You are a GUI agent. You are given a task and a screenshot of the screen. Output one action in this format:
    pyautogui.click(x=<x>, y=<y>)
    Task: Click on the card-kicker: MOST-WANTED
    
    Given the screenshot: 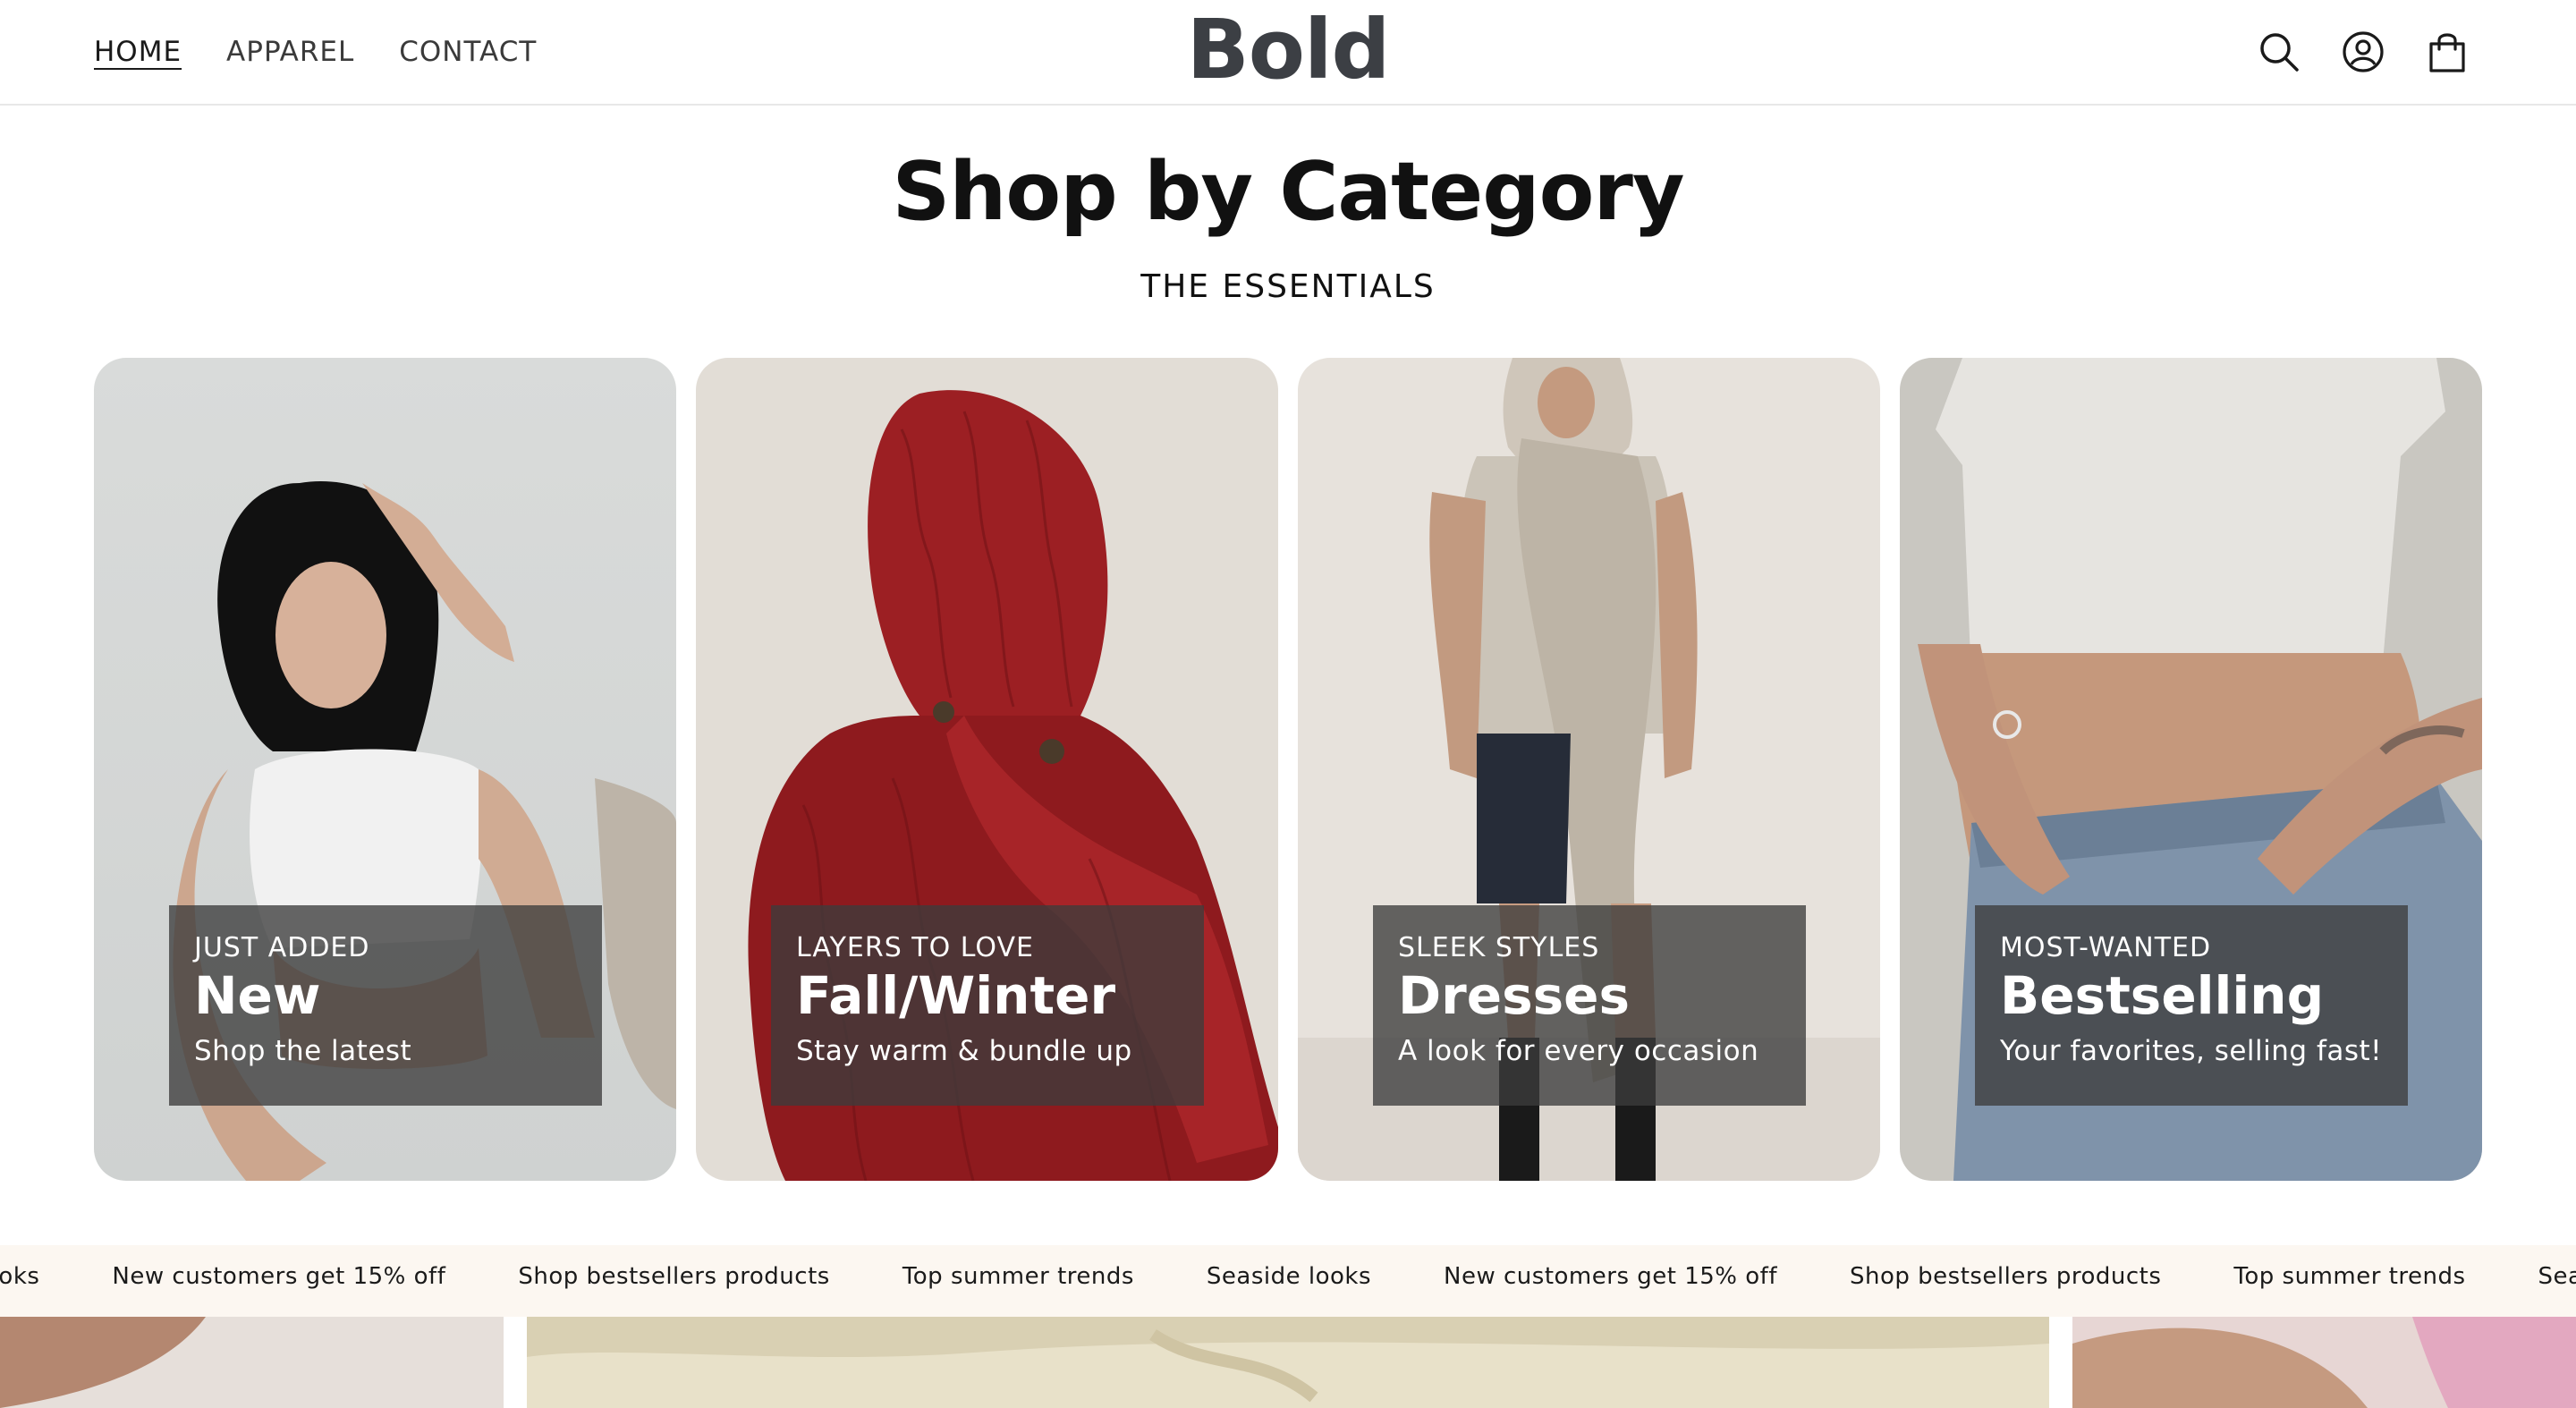 What is the action you would take?
    pyautogui.click(x=2106, y=947)
    